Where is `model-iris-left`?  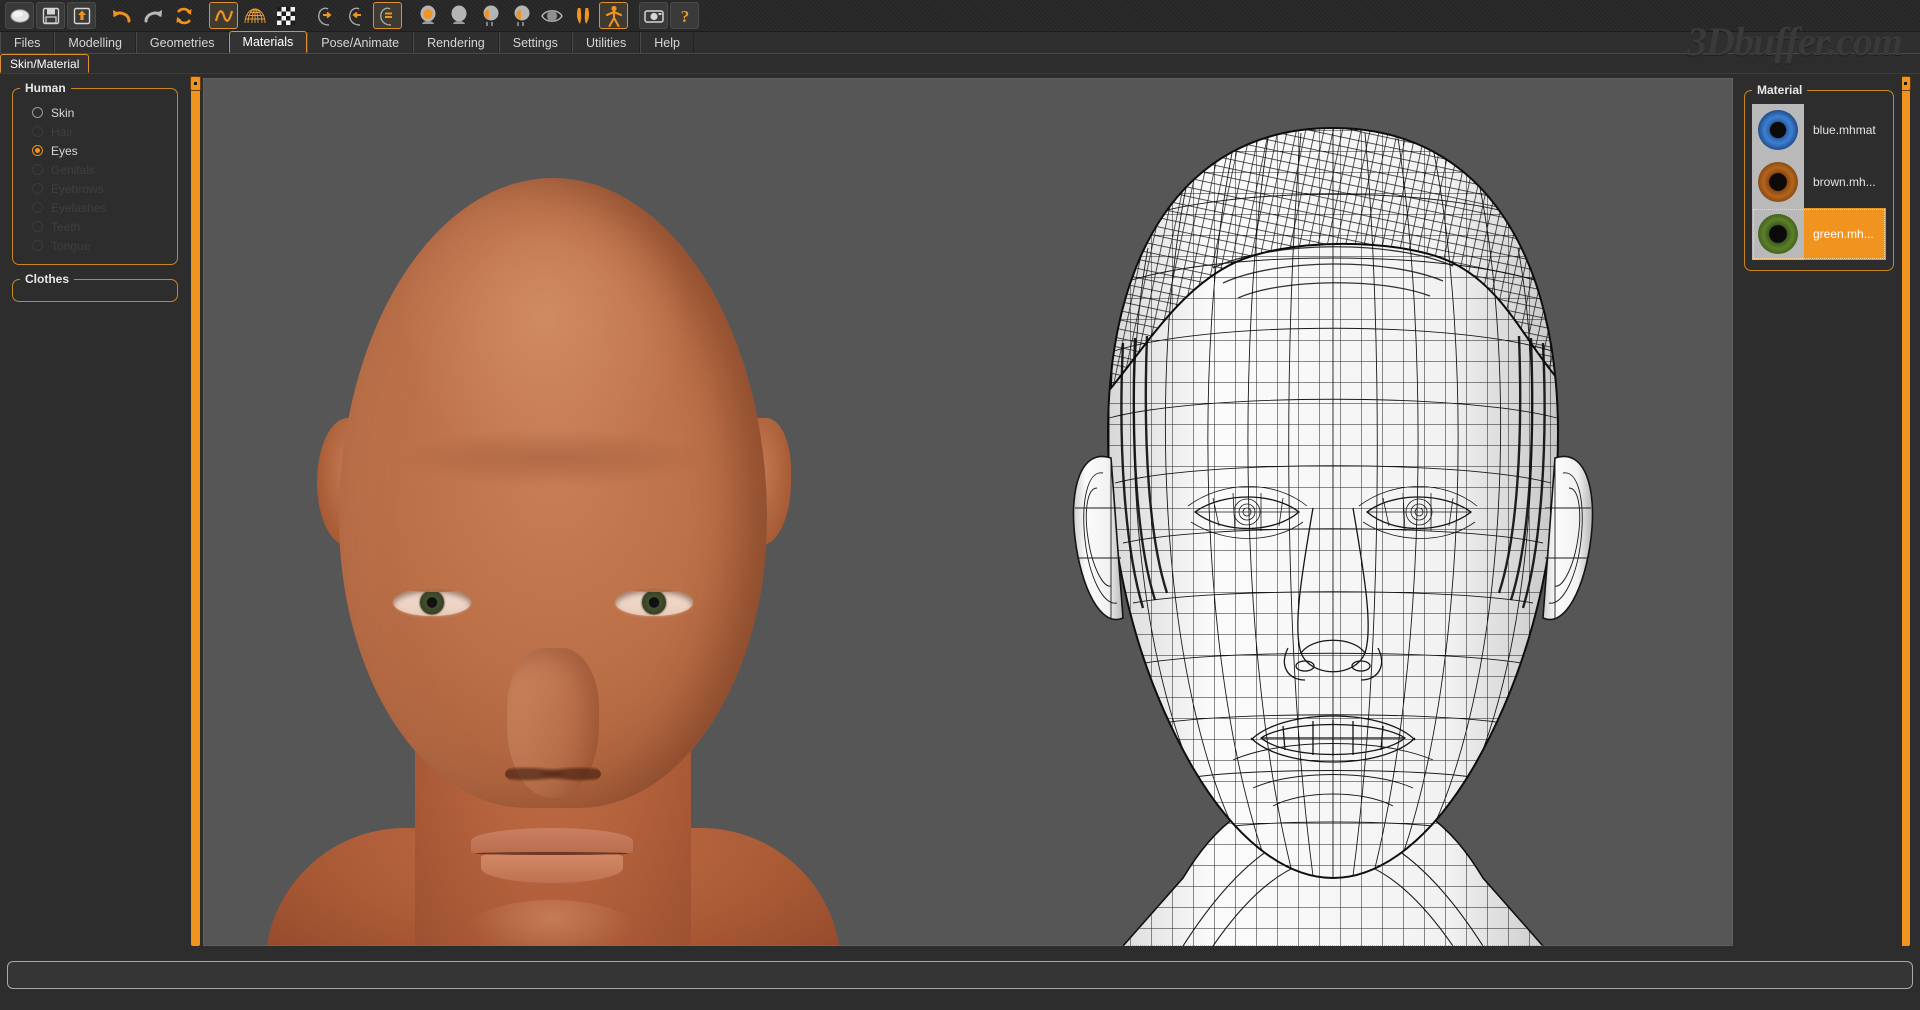
model-iris-left is located at coordinates (432, 602).